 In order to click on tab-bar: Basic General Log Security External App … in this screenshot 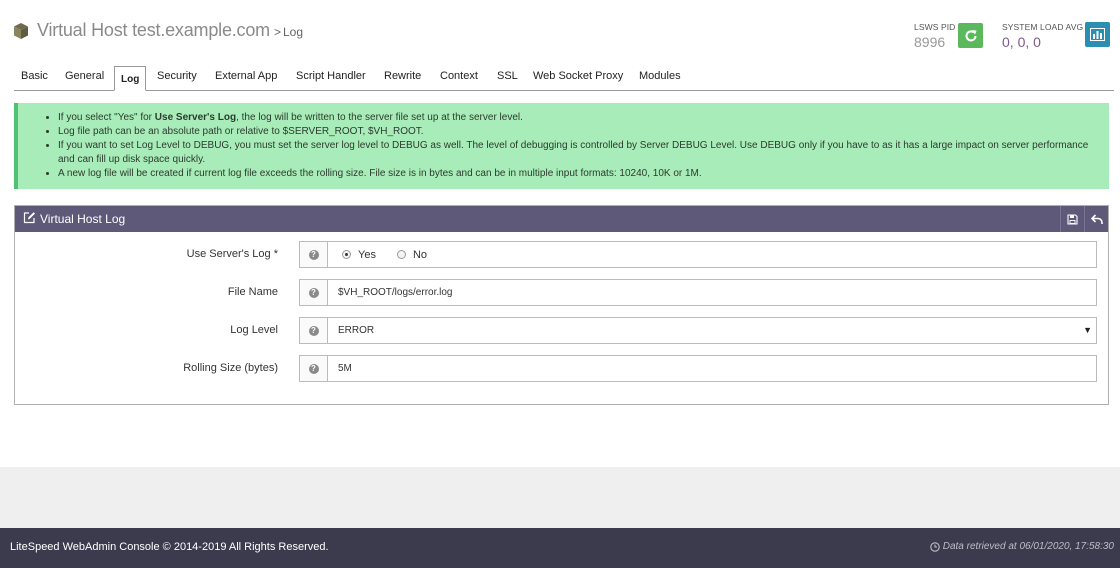, I will do `click(564, 78)`.